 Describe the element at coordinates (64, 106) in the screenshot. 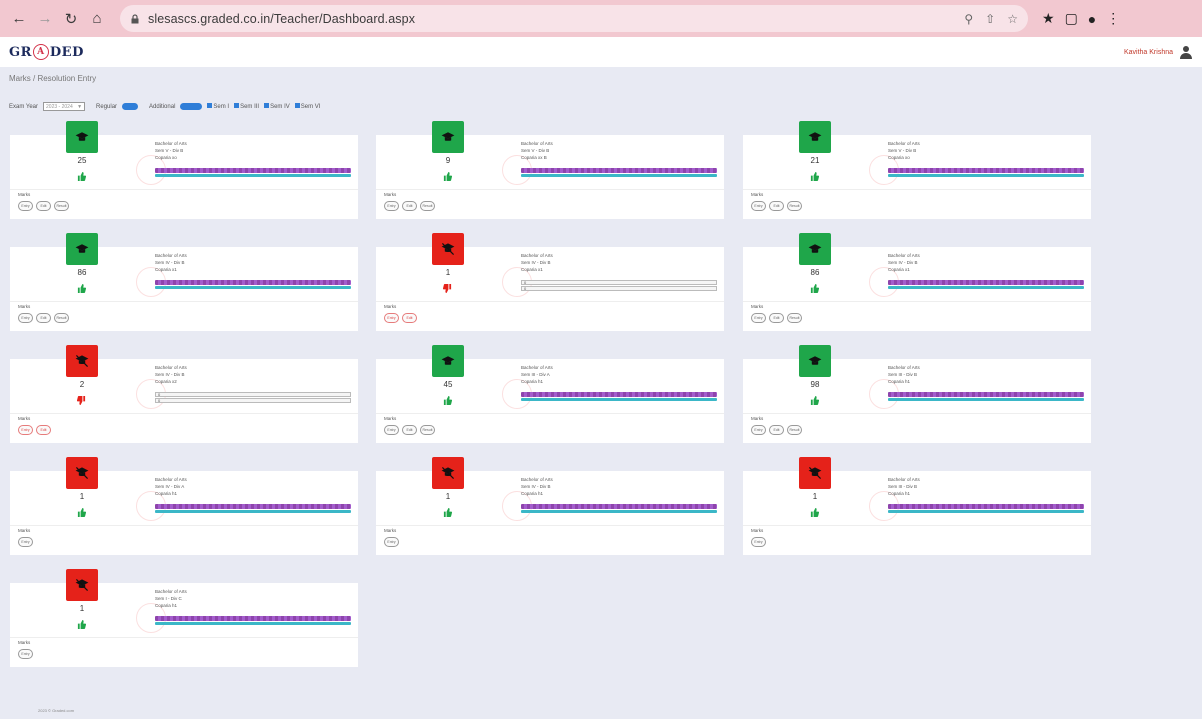

I see `exam-year-select: 2023 - 2024 ▼` at that location.